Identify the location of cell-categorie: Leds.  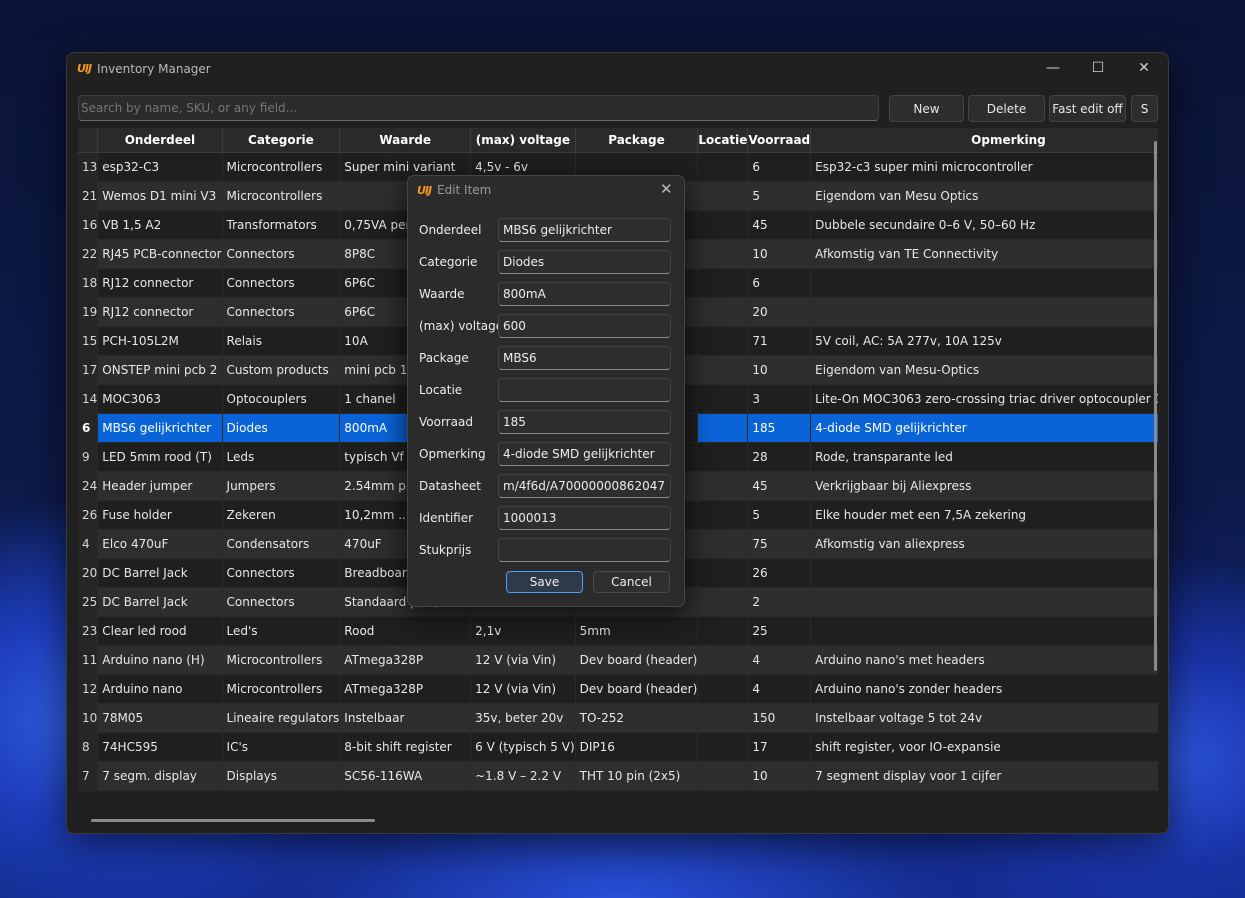
(281, 457).